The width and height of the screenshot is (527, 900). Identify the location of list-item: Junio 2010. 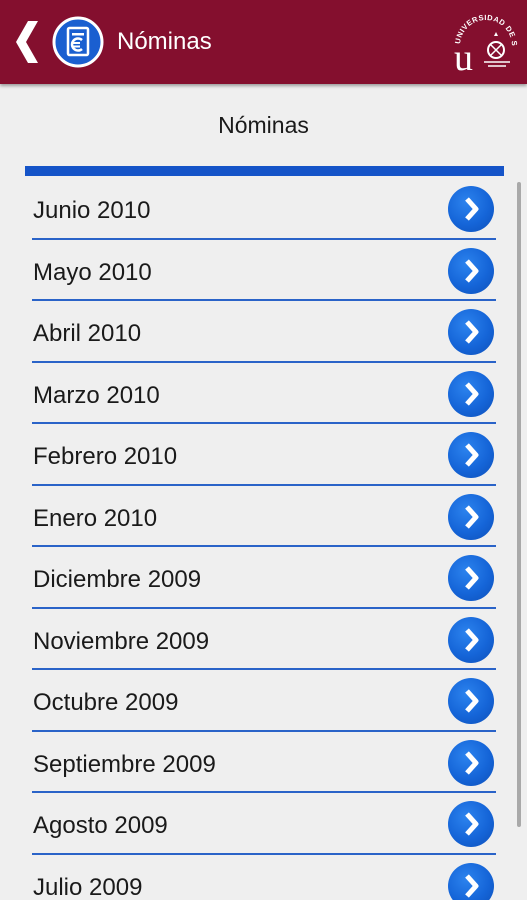
(263, 209).